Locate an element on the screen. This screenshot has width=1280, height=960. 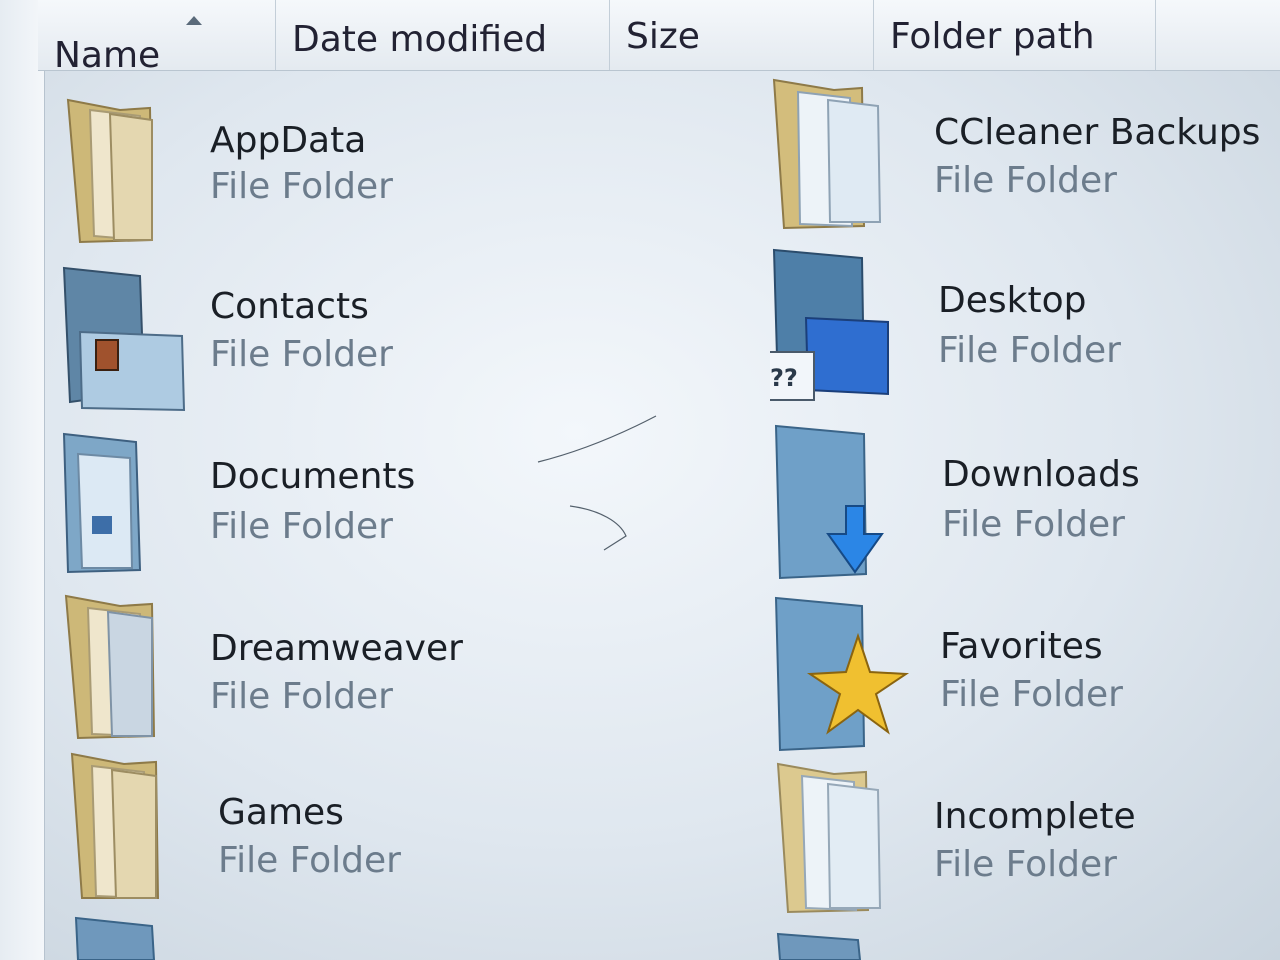
column-header-date-label: Date modified is located at coordinates (420, 39).